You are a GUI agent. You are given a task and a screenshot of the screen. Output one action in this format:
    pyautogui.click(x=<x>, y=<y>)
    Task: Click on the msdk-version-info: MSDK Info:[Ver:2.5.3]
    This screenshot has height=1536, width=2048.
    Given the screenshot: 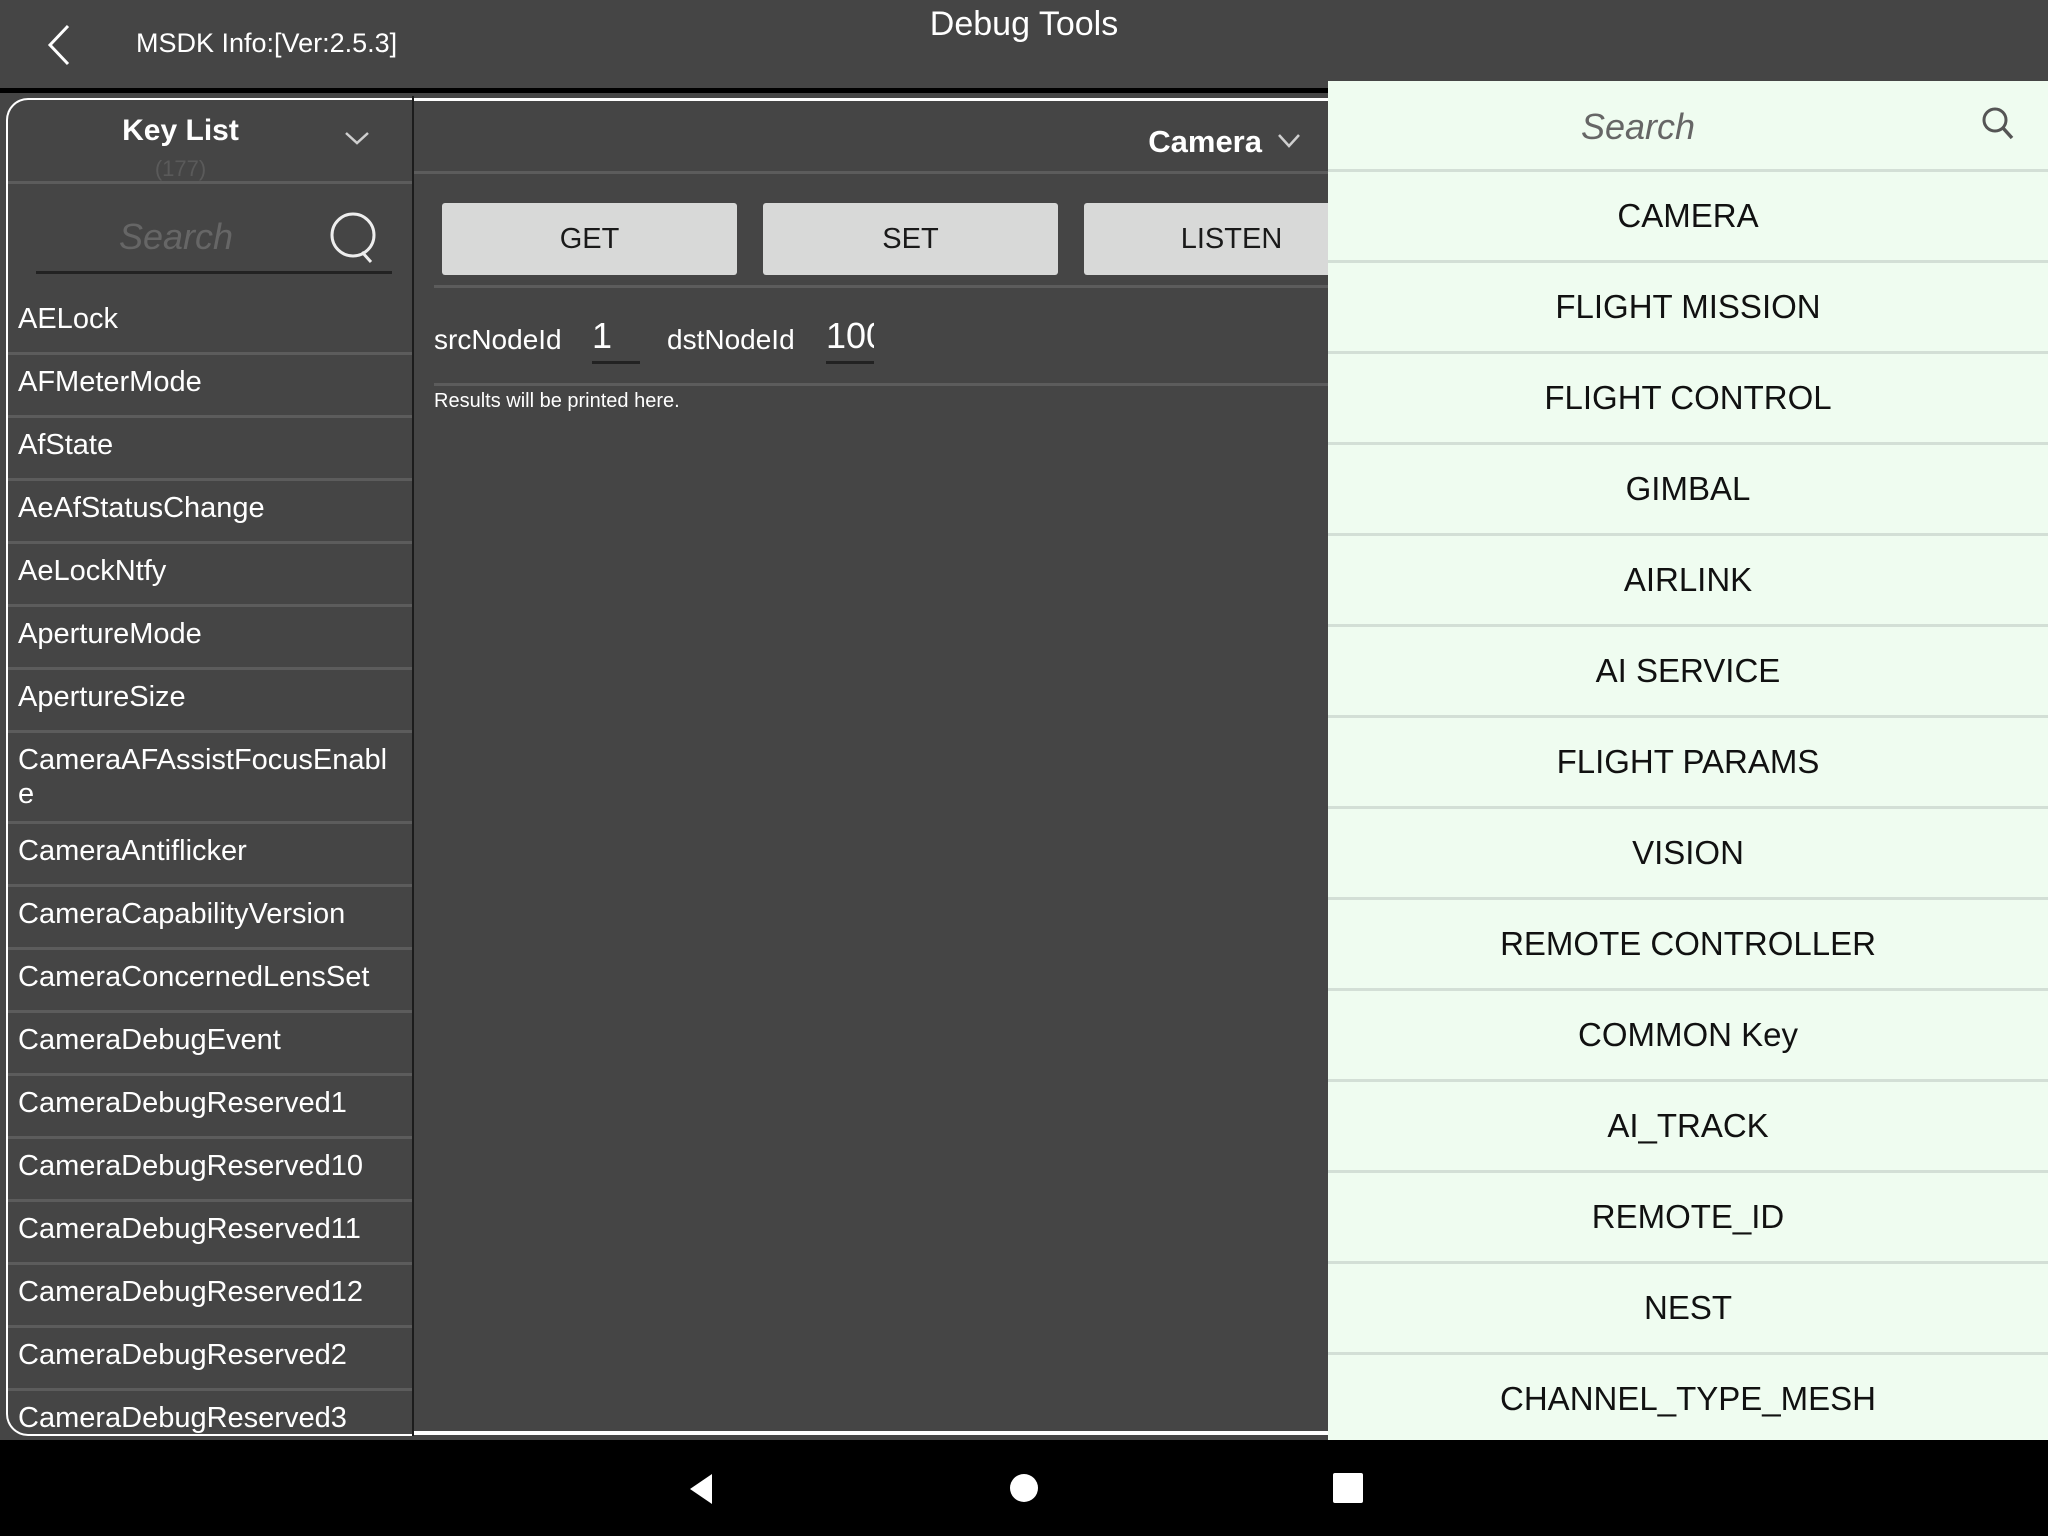 What is the action you would take?
    pyautogui.click(x=267, y=43)
    